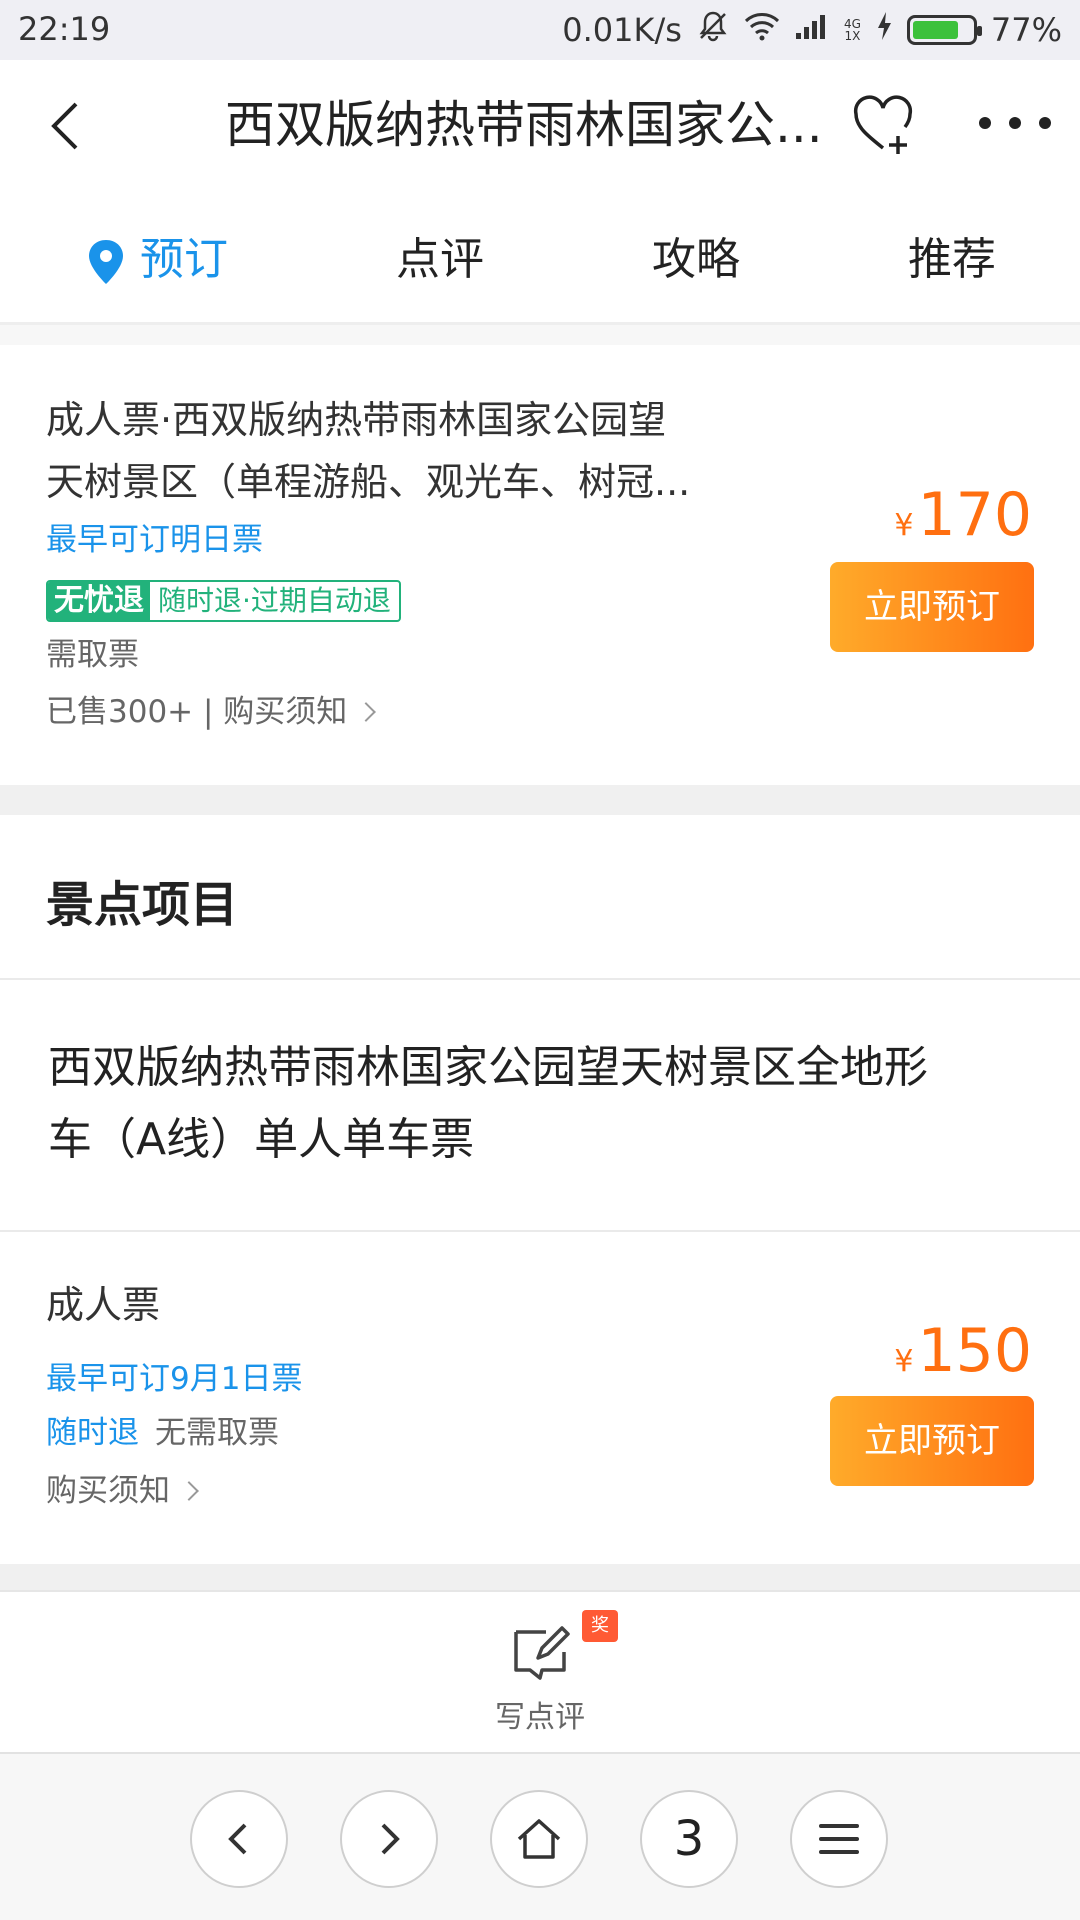 This screenshot has width=1080, height=1920. I want to click on browser-forward-button, so click(389, 1839).